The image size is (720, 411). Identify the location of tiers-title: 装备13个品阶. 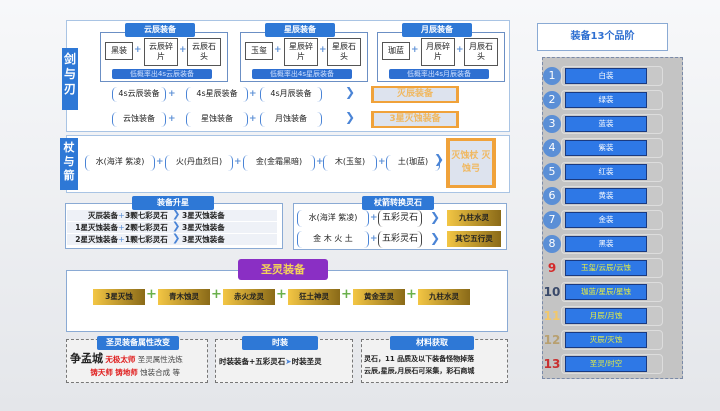
(602, 37).